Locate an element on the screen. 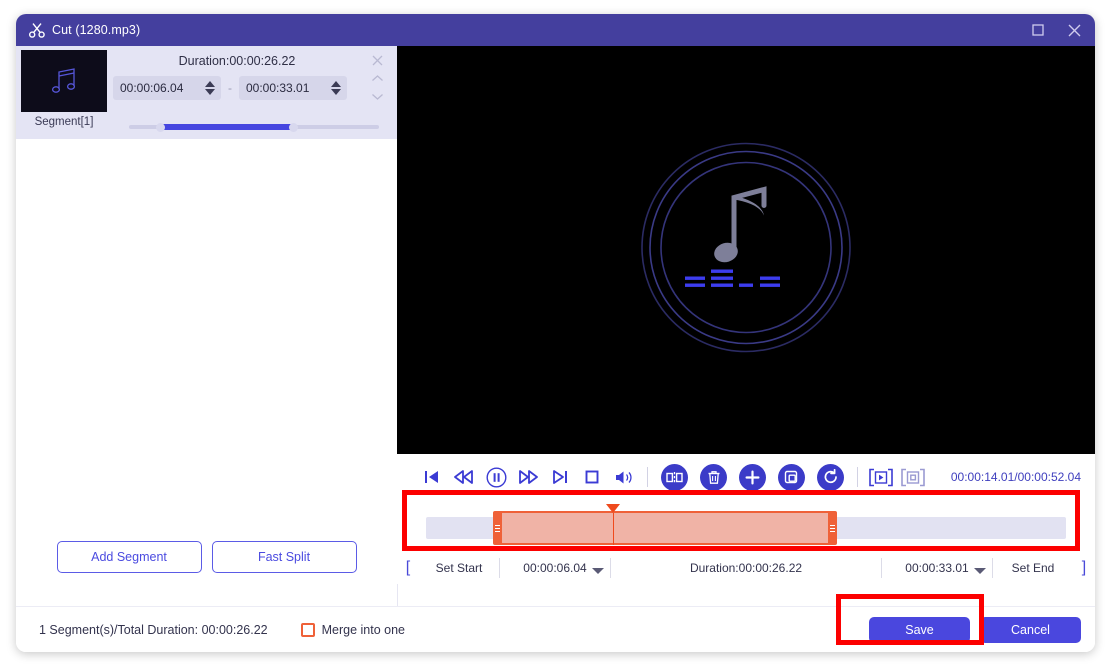 This screenshot has height=667, width=1111. segment-start-input: 00:00:06.04 is located at coordinates (167, 88).